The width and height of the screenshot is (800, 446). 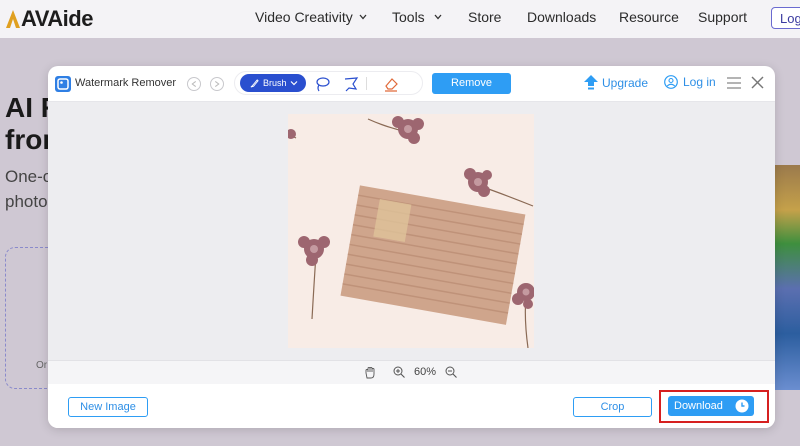 I want to click on nav-tools: Tools, so click(x=417, y=17).